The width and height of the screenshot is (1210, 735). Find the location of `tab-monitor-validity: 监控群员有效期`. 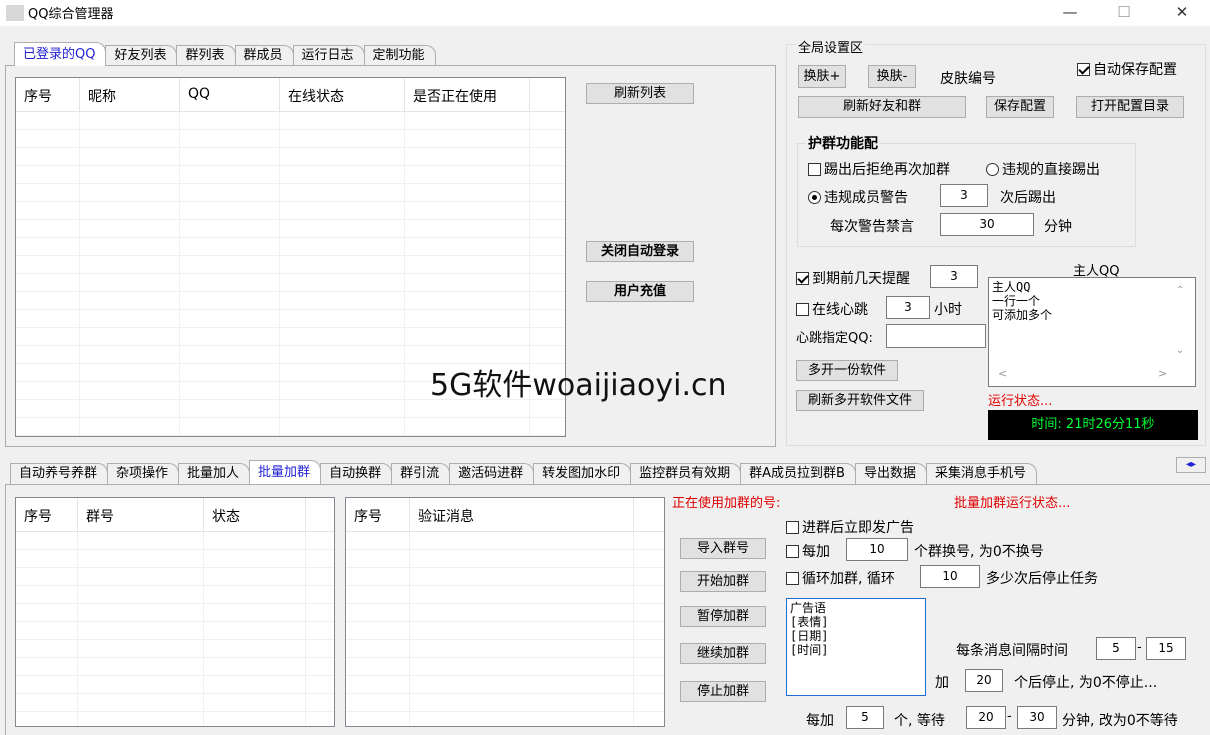

tab-monitor-validity: 监控群员有效期 is located at coordinates (686, 473).